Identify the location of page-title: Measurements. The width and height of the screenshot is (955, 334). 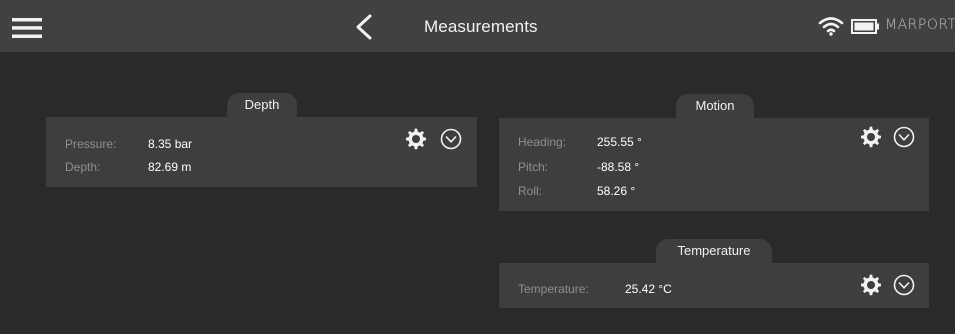
(481, 26).